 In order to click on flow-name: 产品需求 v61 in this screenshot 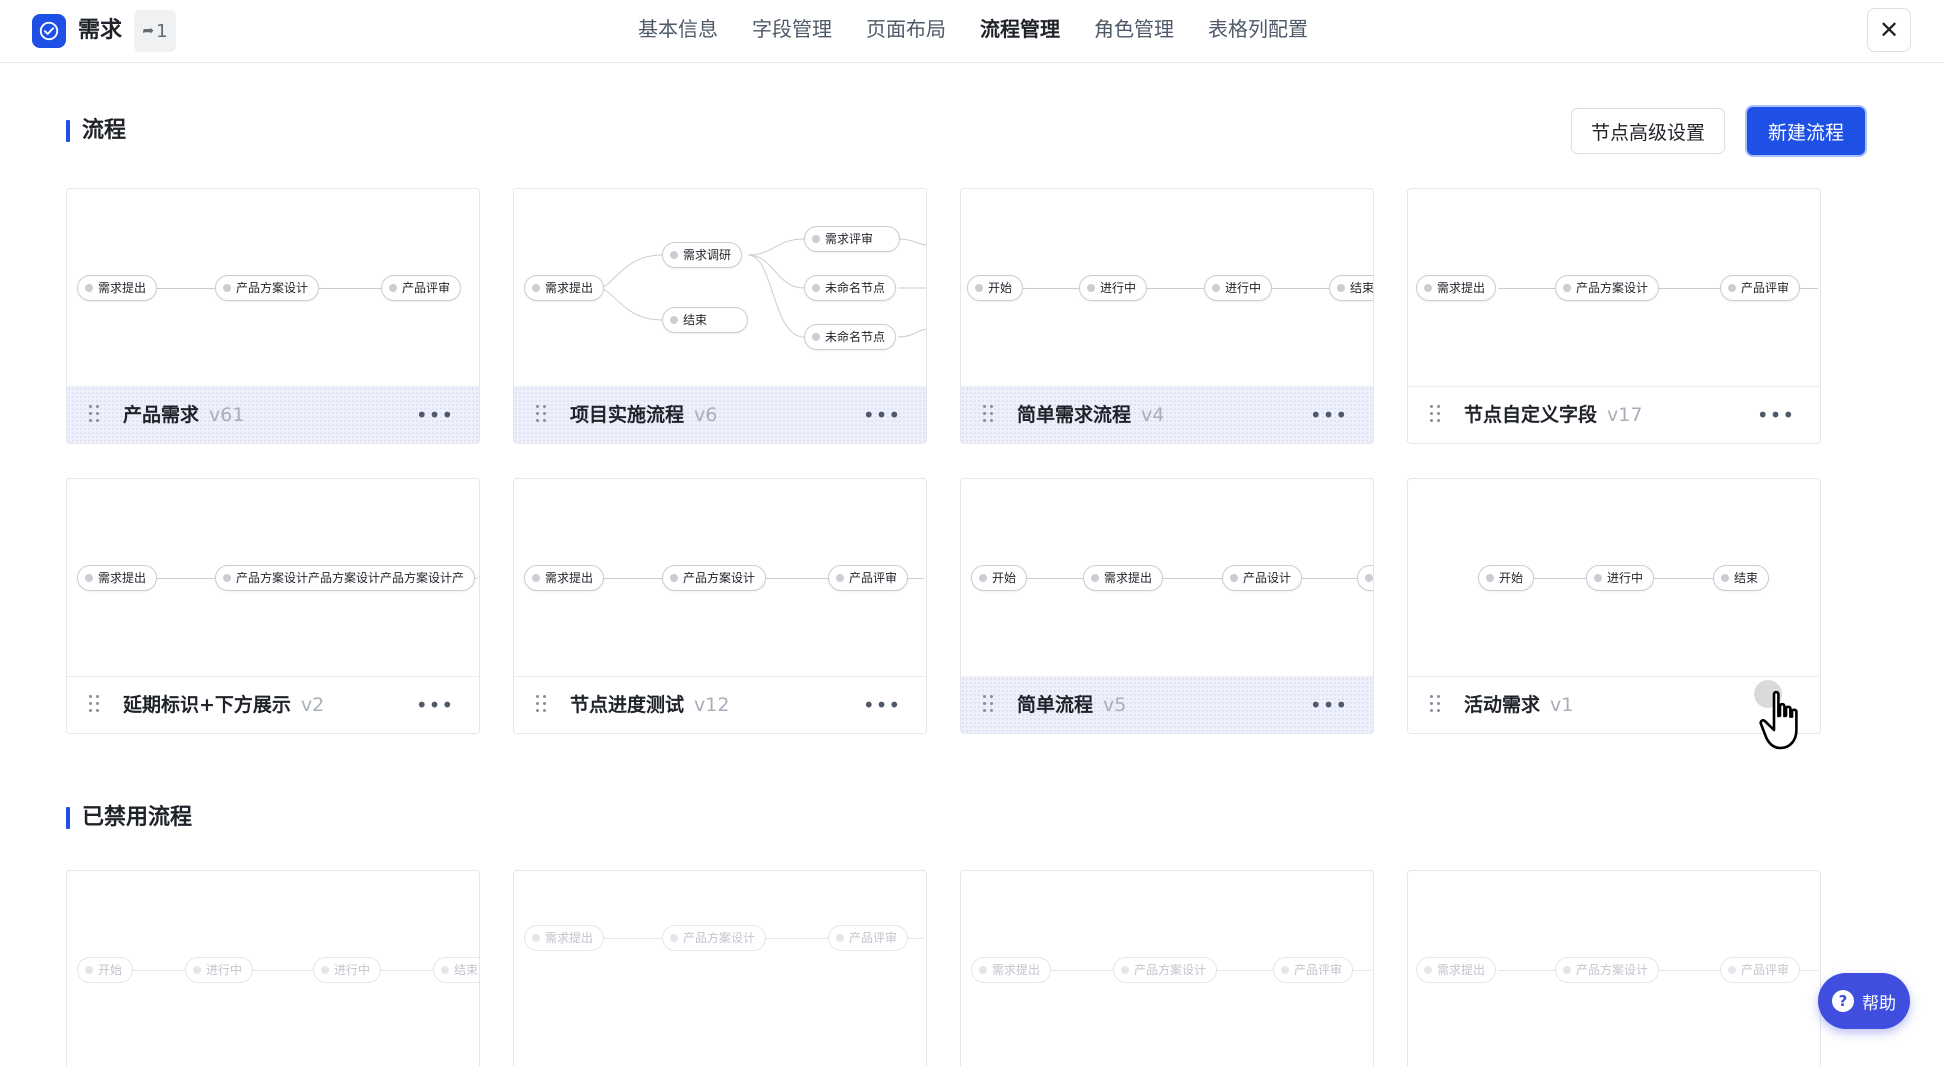, I will do `click(183, 415)`.